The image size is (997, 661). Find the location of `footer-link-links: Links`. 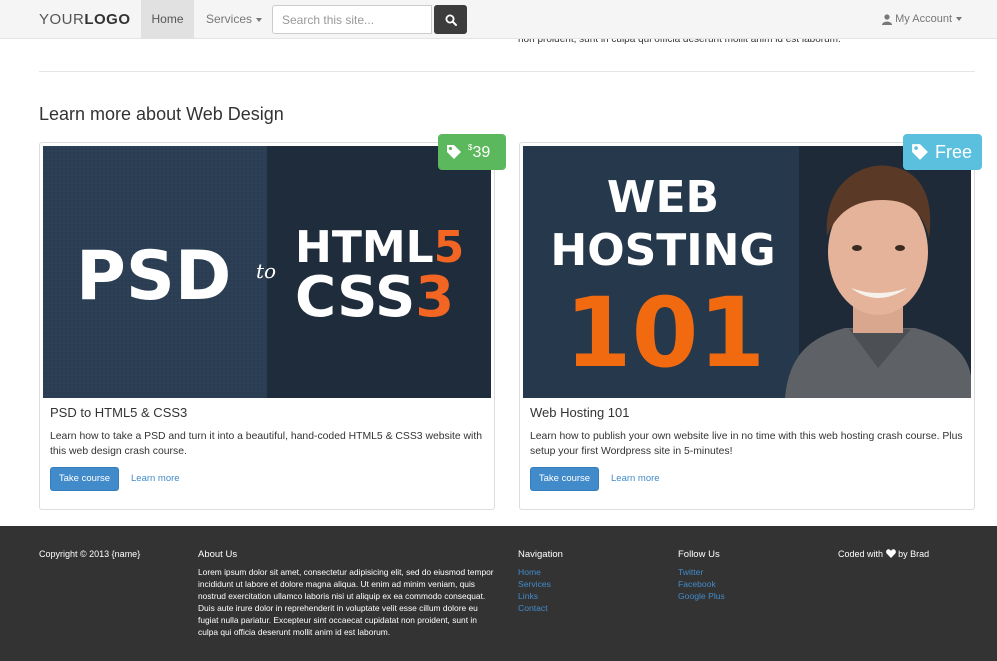

footer-link-links: Links is located at coordinates (540, 596).